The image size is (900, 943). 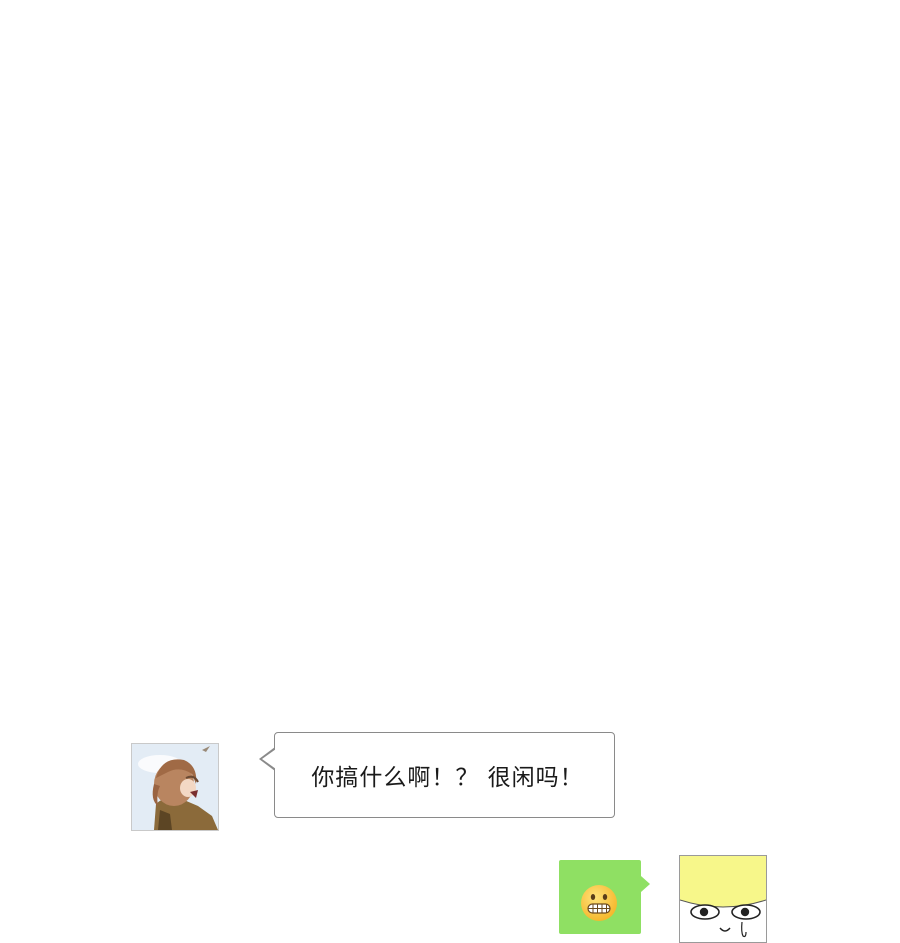 I want to click on outgoing-message-bubble, so click(x=604, y=897).